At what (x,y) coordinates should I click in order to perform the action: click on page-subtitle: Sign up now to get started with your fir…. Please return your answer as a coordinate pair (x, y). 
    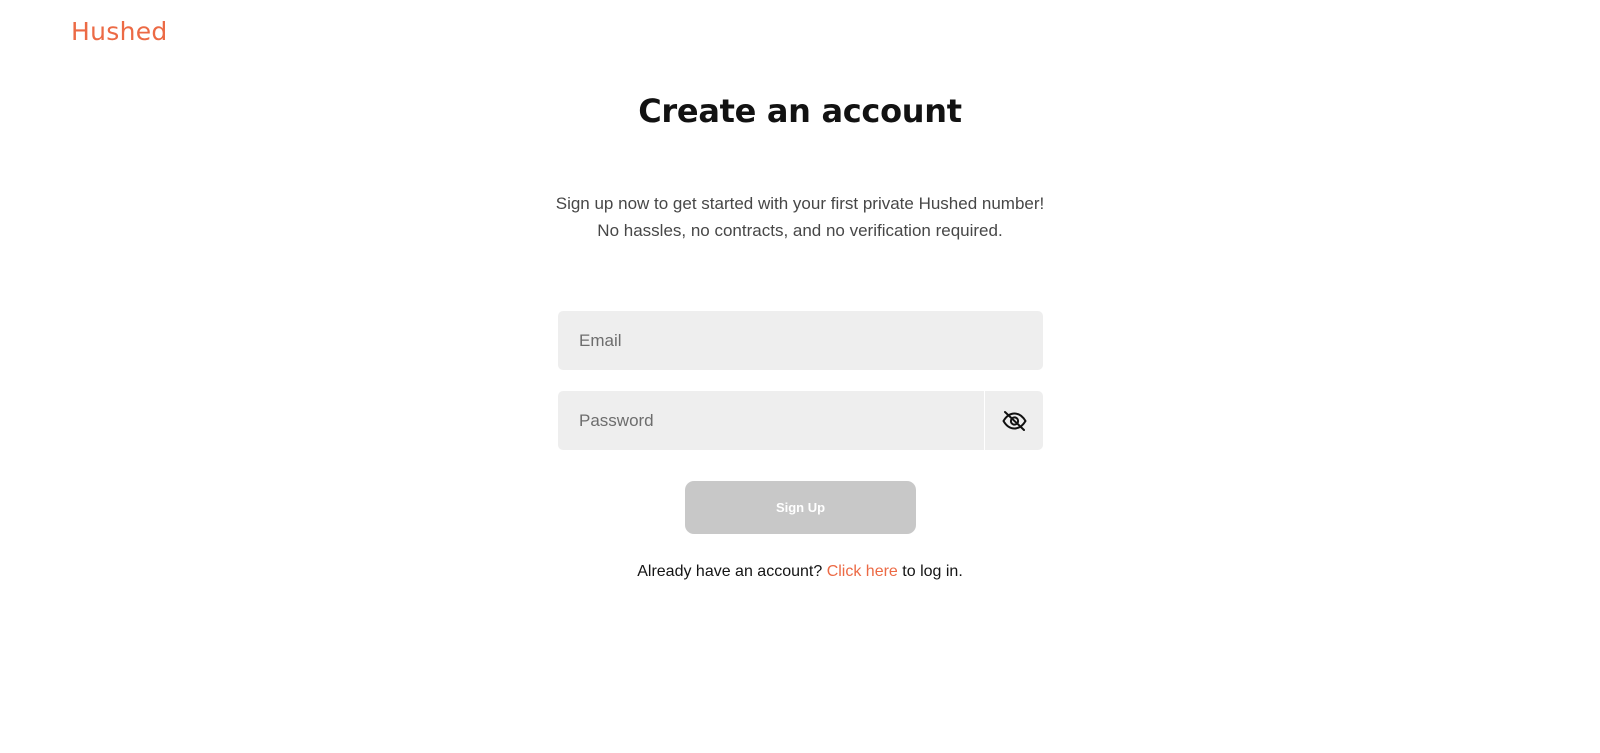
    Looking at the image, I should click on (800, 217).